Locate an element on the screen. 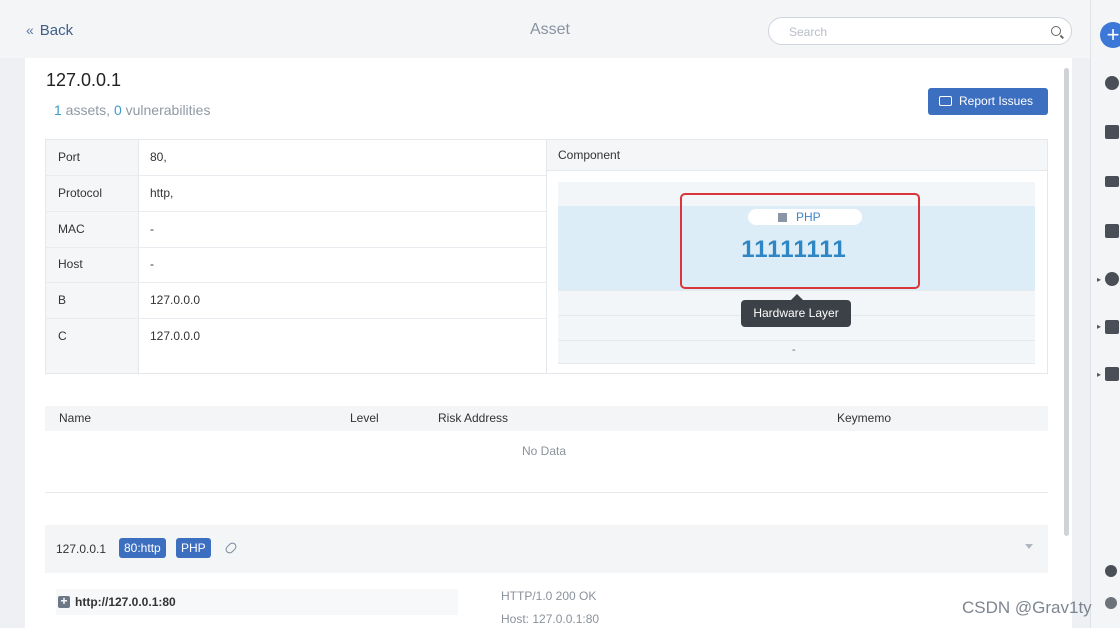  report-issues-button: Report Issues is located at coordinates (988, 101).